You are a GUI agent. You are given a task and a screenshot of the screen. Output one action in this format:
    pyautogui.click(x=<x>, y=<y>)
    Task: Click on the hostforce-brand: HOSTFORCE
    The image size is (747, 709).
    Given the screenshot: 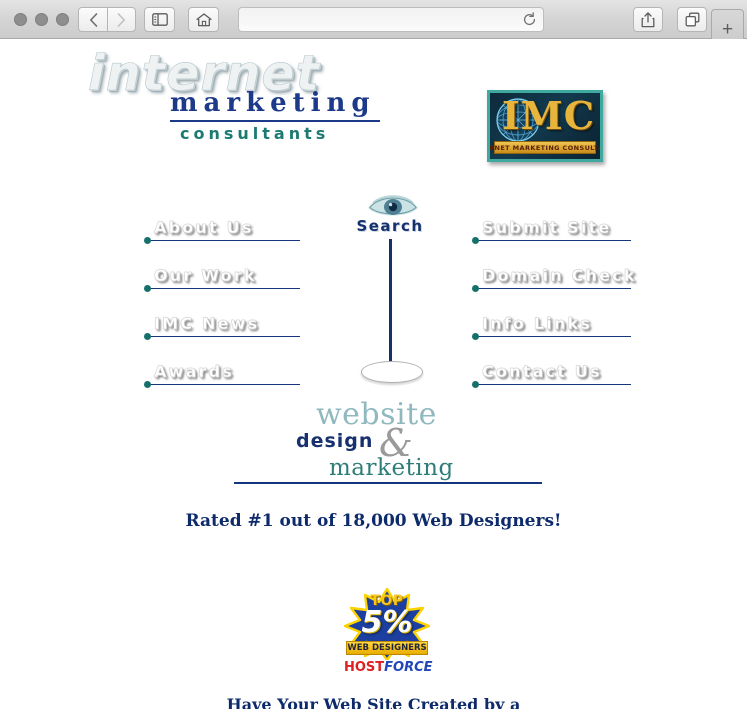 What is the action you would take?
    pyautogui.click(x=388, y=667)
    